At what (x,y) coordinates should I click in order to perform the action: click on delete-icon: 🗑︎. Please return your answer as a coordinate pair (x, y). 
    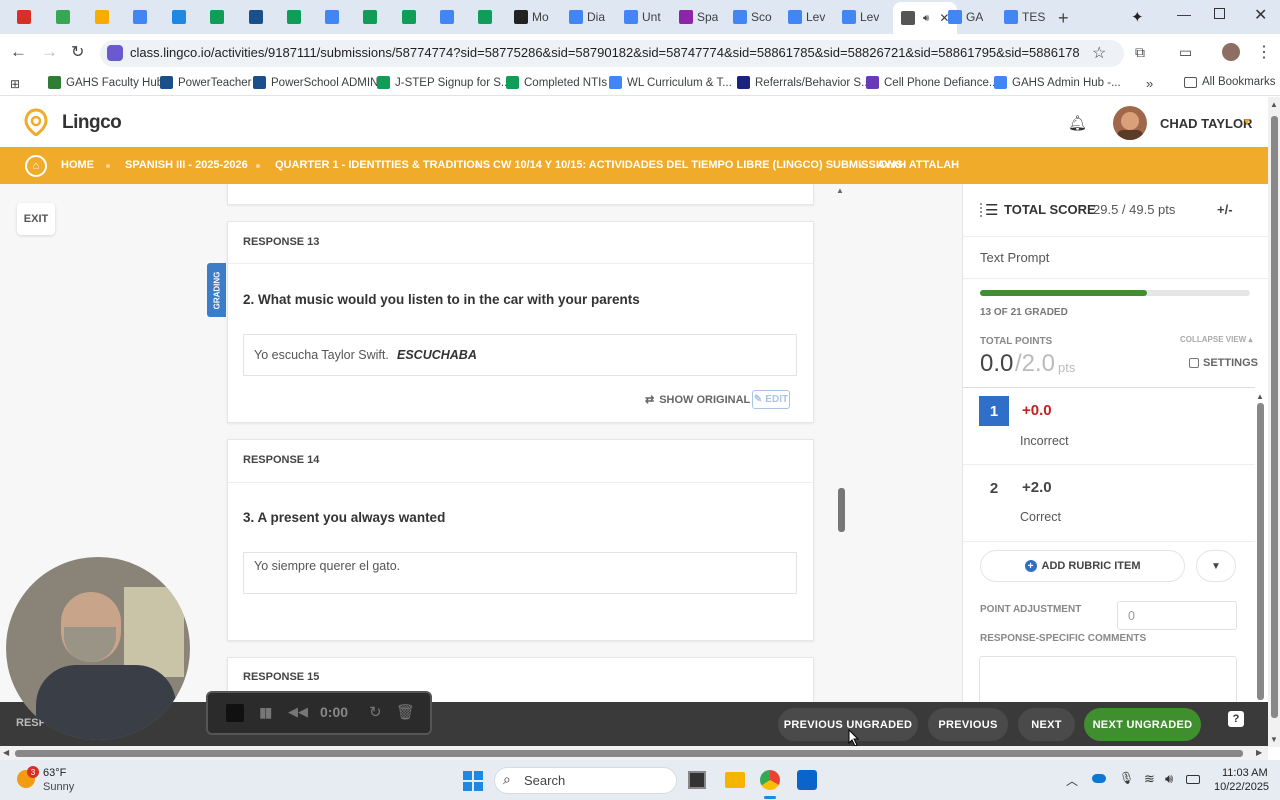
    Looking at the image, I should click on (405, 712).